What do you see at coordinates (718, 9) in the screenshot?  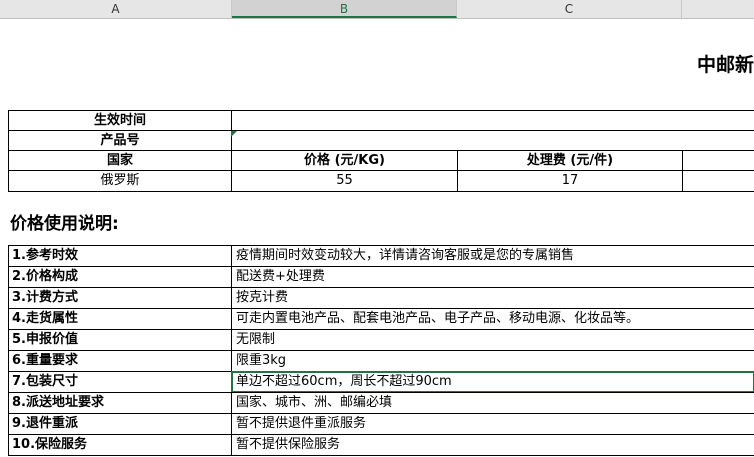 I see `column-header-d` at bounding box center [718, 9].